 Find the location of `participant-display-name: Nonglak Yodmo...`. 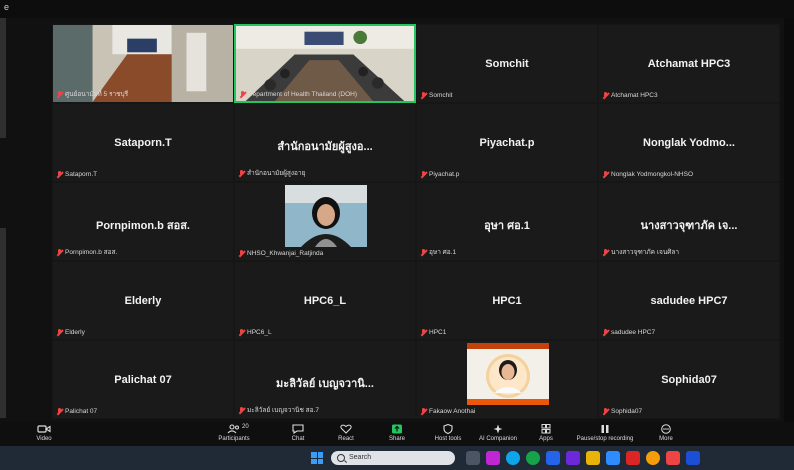

participant-display-name: Nonglak Yodmo... is located at coordinates (689, 143).